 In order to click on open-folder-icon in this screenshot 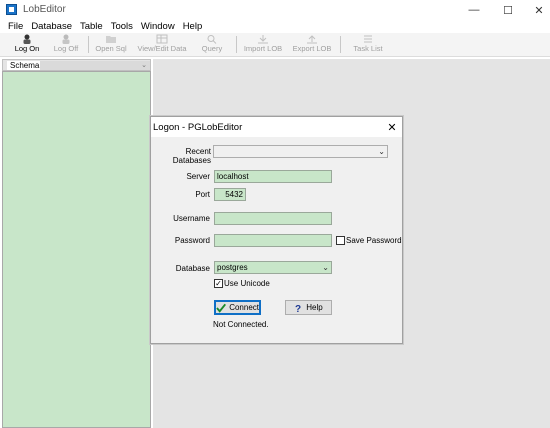, I will do `click(111, 39)`.